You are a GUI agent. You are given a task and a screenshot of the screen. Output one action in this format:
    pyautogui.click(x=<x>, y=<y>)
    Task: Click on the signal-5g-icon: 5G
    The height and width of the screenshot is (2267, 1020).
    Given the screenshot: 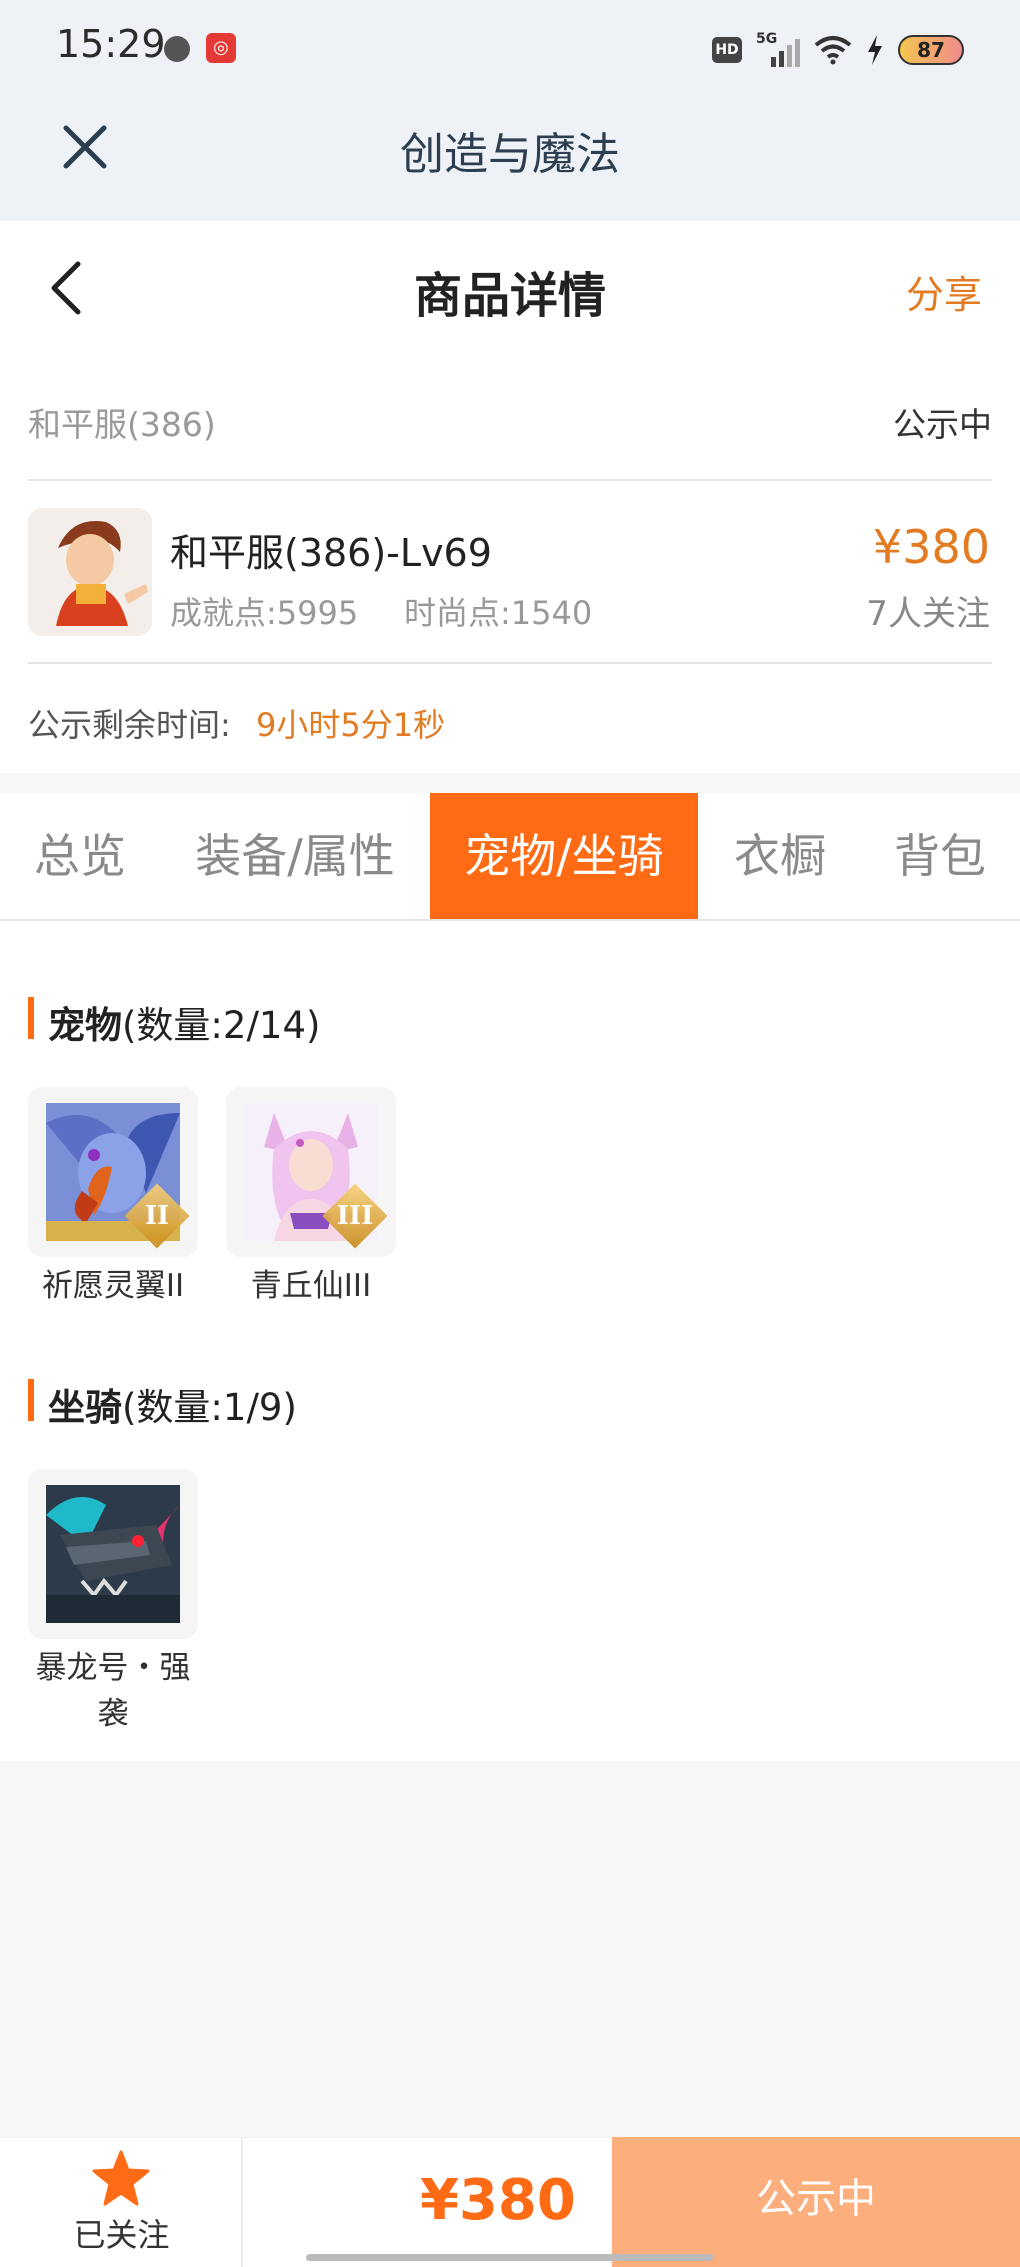 What is the action you would take?
    pyautogui.click(x=778, y=49)
    